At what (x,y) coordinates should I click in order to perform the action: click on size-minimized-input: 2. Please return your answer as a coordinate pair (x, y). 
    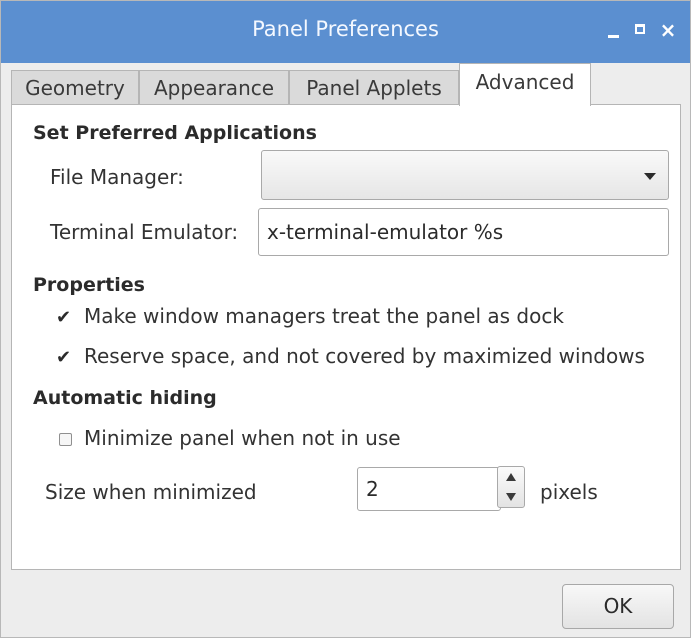
    Looking at the image, I should click on (429, 489).